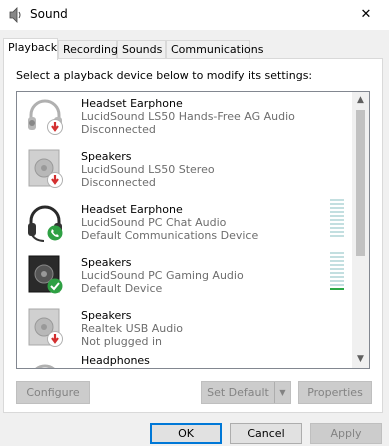 This screenshot has height=446, width=389. What do you see at coordinates (366, 15) in the screenshot?
I see `close-button: ✕` at bounding box center [366, 15].